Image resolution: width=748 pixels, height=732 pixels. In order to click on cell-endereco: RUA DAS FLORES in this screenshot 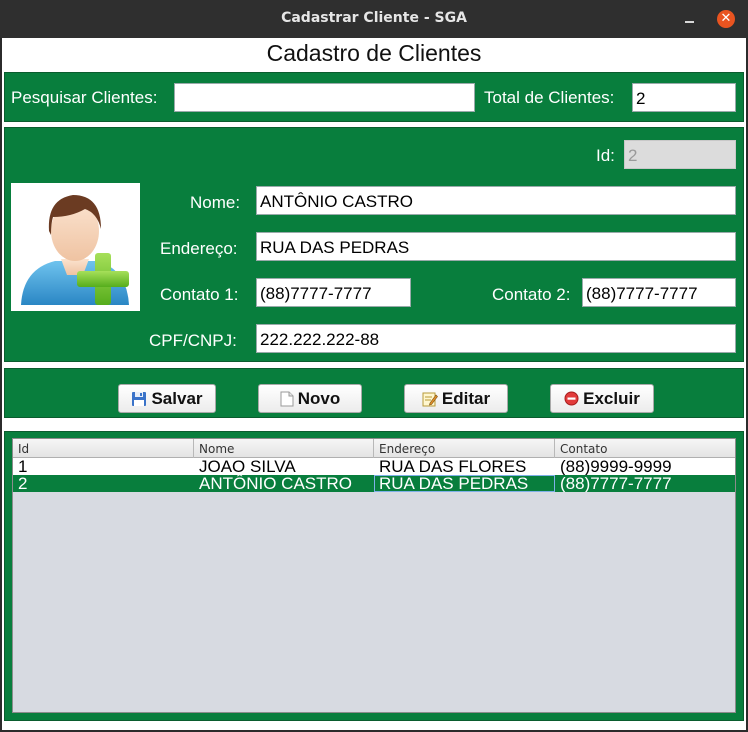, I will do `click(453, 466)`.